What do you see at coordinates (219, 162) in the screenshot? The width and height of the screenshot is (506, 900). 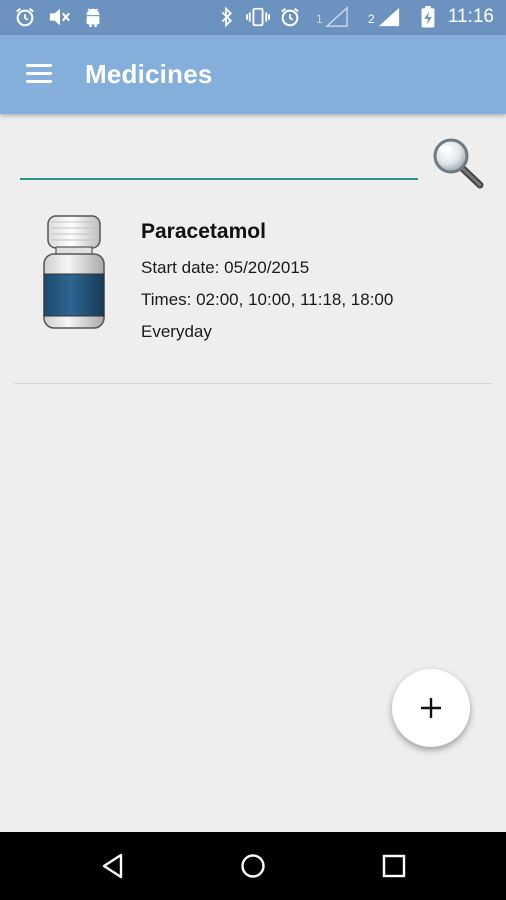 I see `search-input` at bounding box center [219, 162].